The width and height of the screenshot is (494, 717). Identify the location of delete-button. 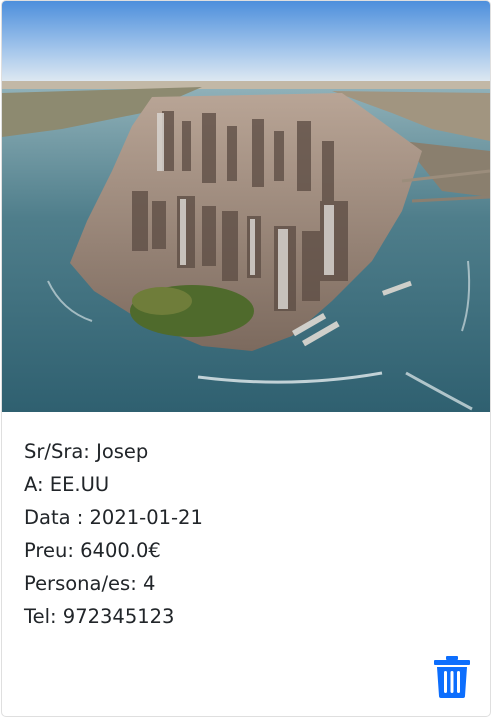
(452, 677).